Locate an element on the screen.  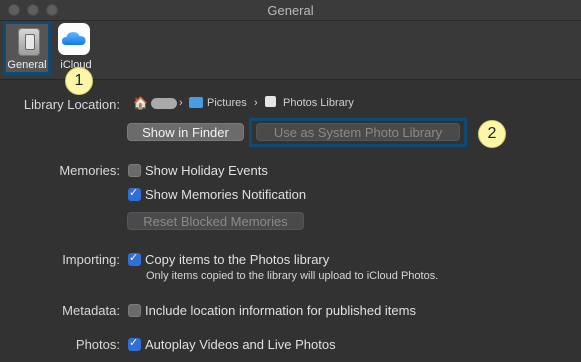
tab-general-label: General is located at coordinates (27, 65).